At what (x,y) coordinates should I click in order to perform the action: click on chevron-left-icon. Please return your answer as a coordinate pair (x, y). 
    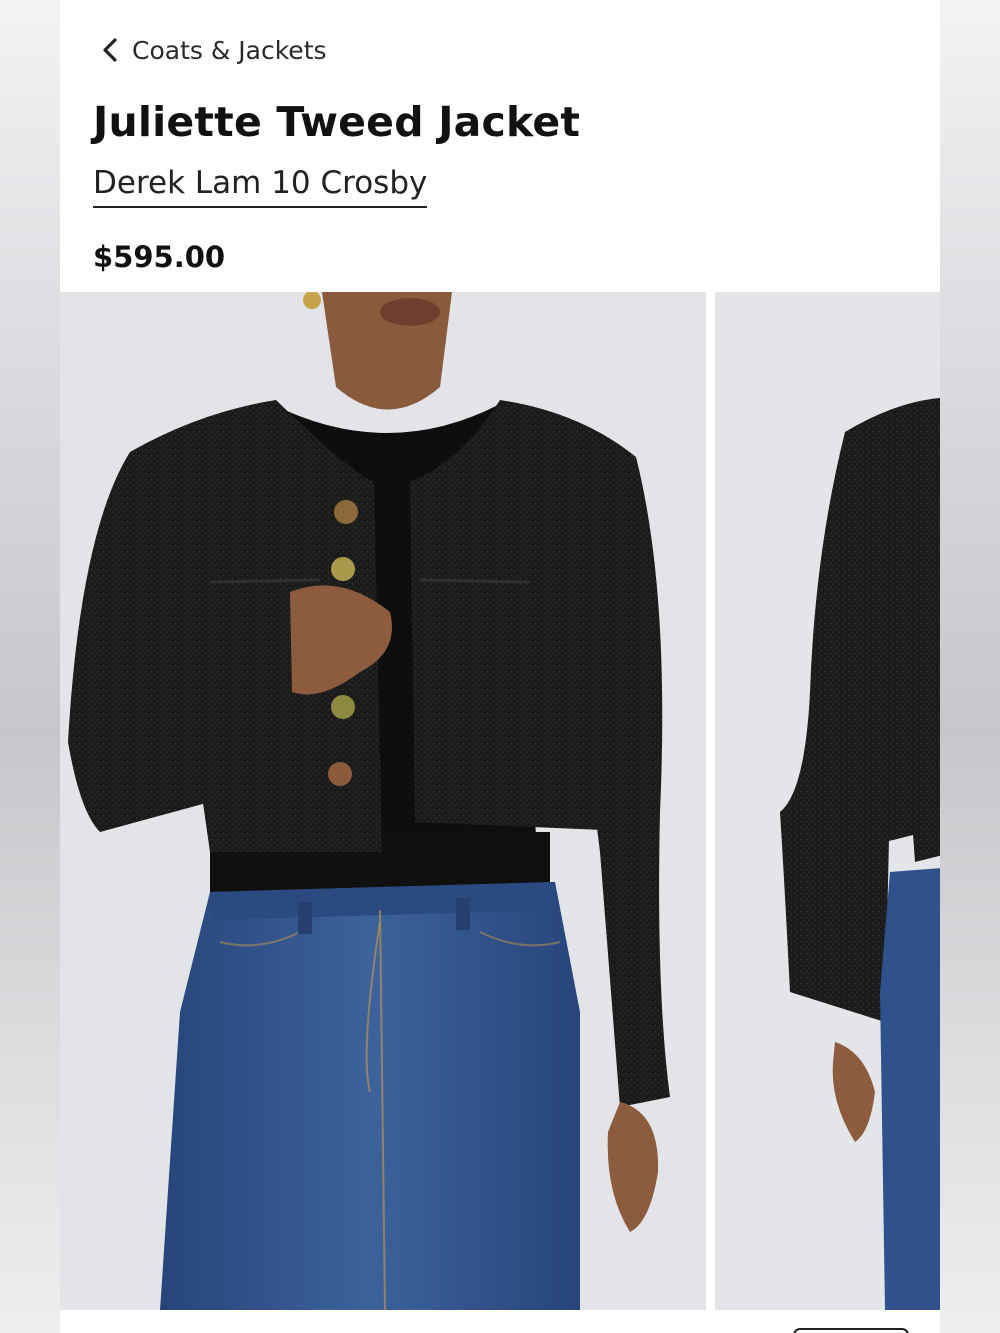
    Looking at the image, I should click on (110, 50).